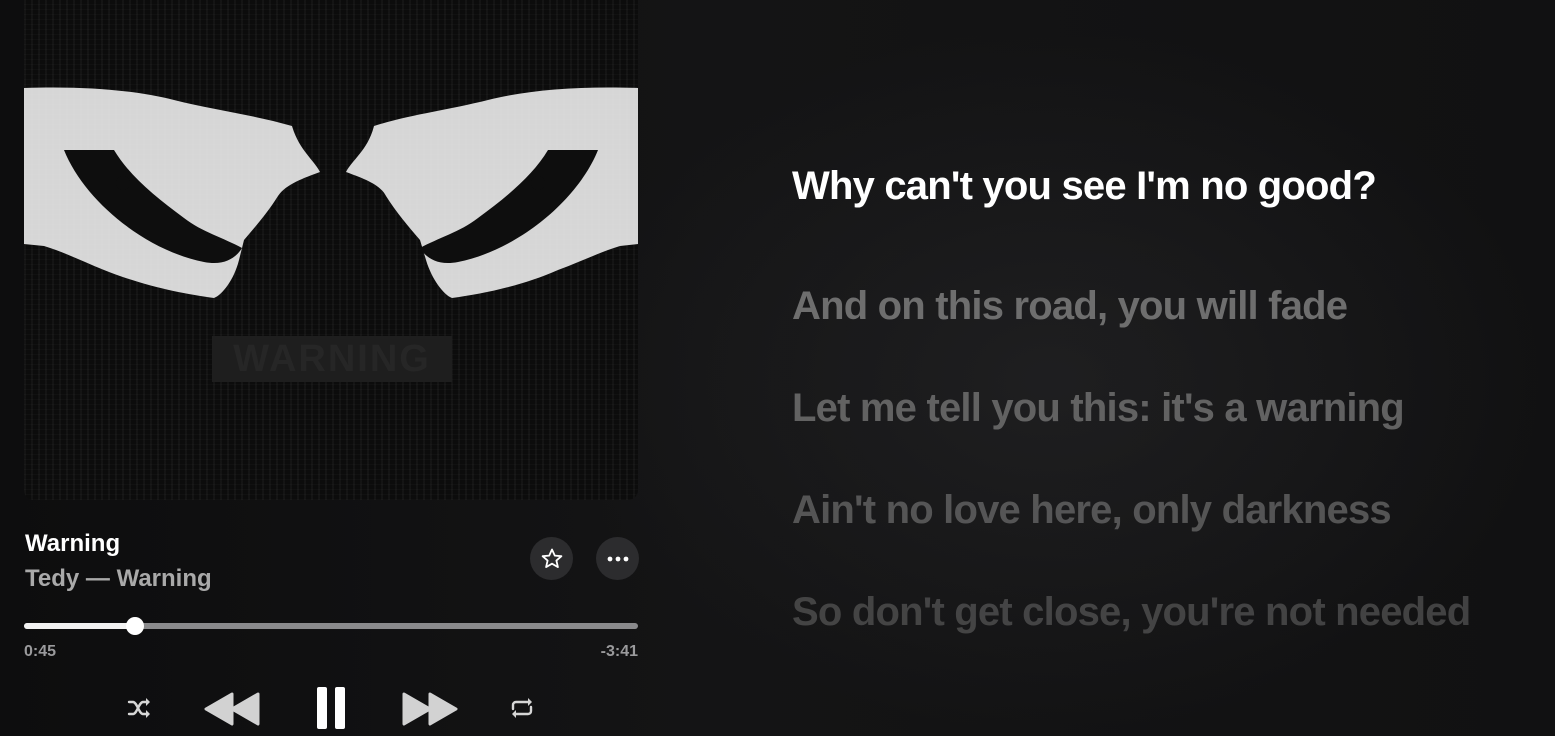 The image size is (1555, 736). I want to click on owl-eyes-artwork, so click(331, 192).